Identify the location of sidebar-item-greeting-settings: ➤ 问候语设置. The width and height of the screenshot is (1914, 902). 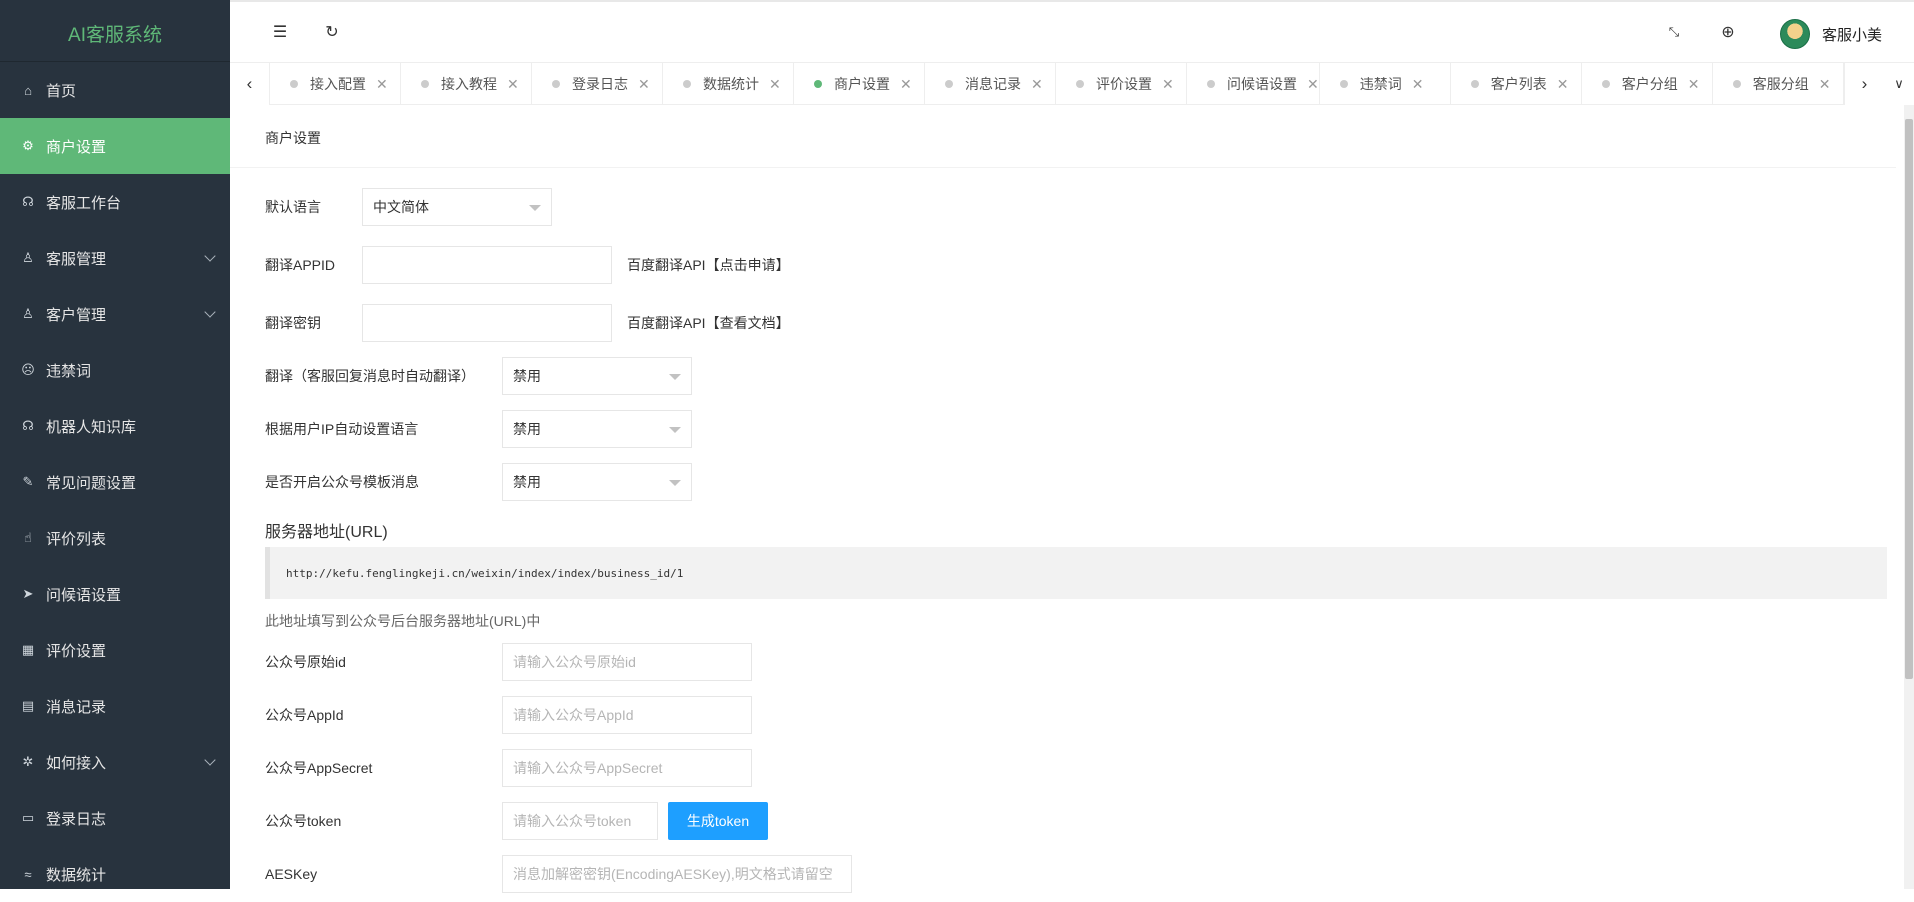
(115, 594).